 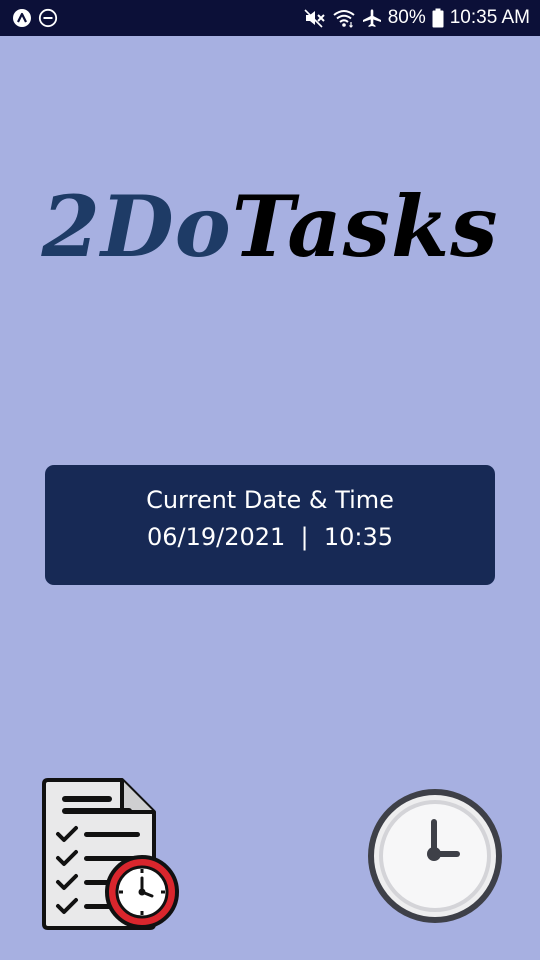 What do you see at coordinates (22, 18) in the screenshot?
I see `expo-icon` at bounding box center [22, 18].